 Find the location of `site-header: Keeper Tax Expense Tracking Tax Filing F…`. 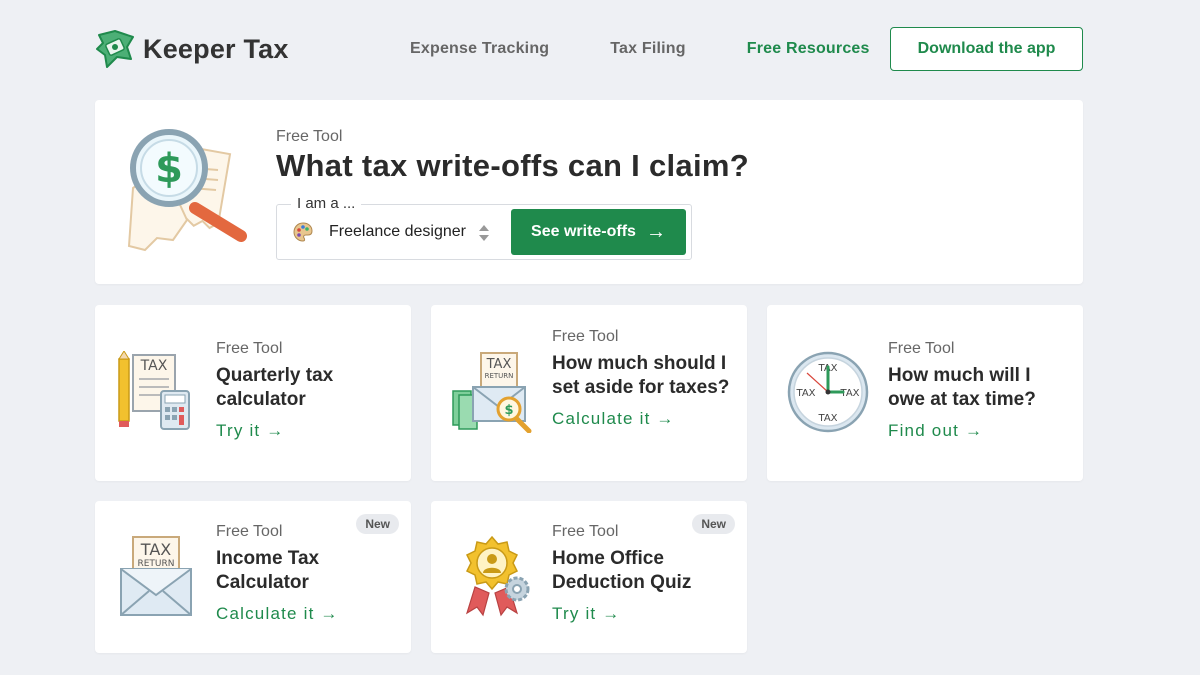

site-header: Keeper Tax Expense Tracking Tax Filing F… is located at coordinates (589, 49).